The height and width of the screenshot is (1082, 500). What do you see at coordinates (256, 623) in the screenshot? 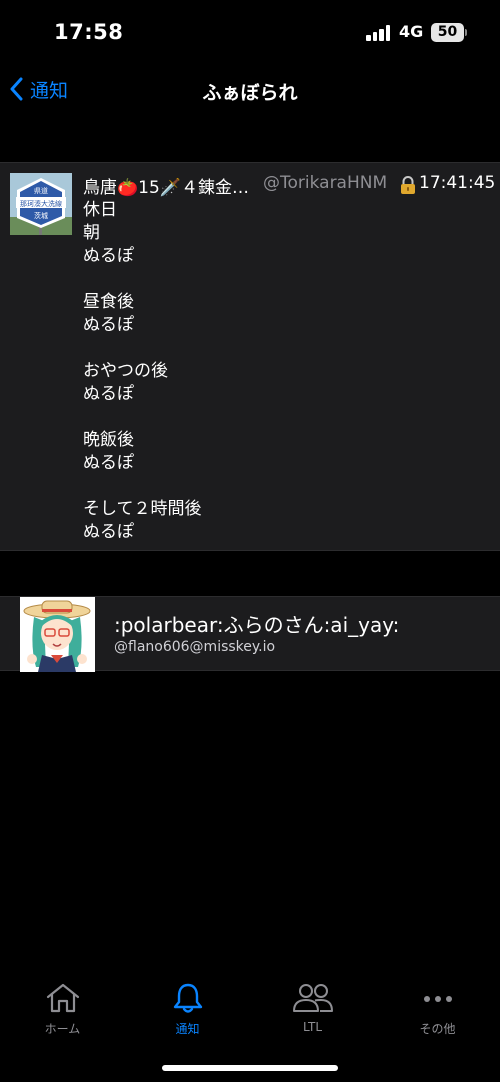
I see `user-display-name: :polarbear:ふらのさん:ai_yay:` at bounding box center [256, 623].